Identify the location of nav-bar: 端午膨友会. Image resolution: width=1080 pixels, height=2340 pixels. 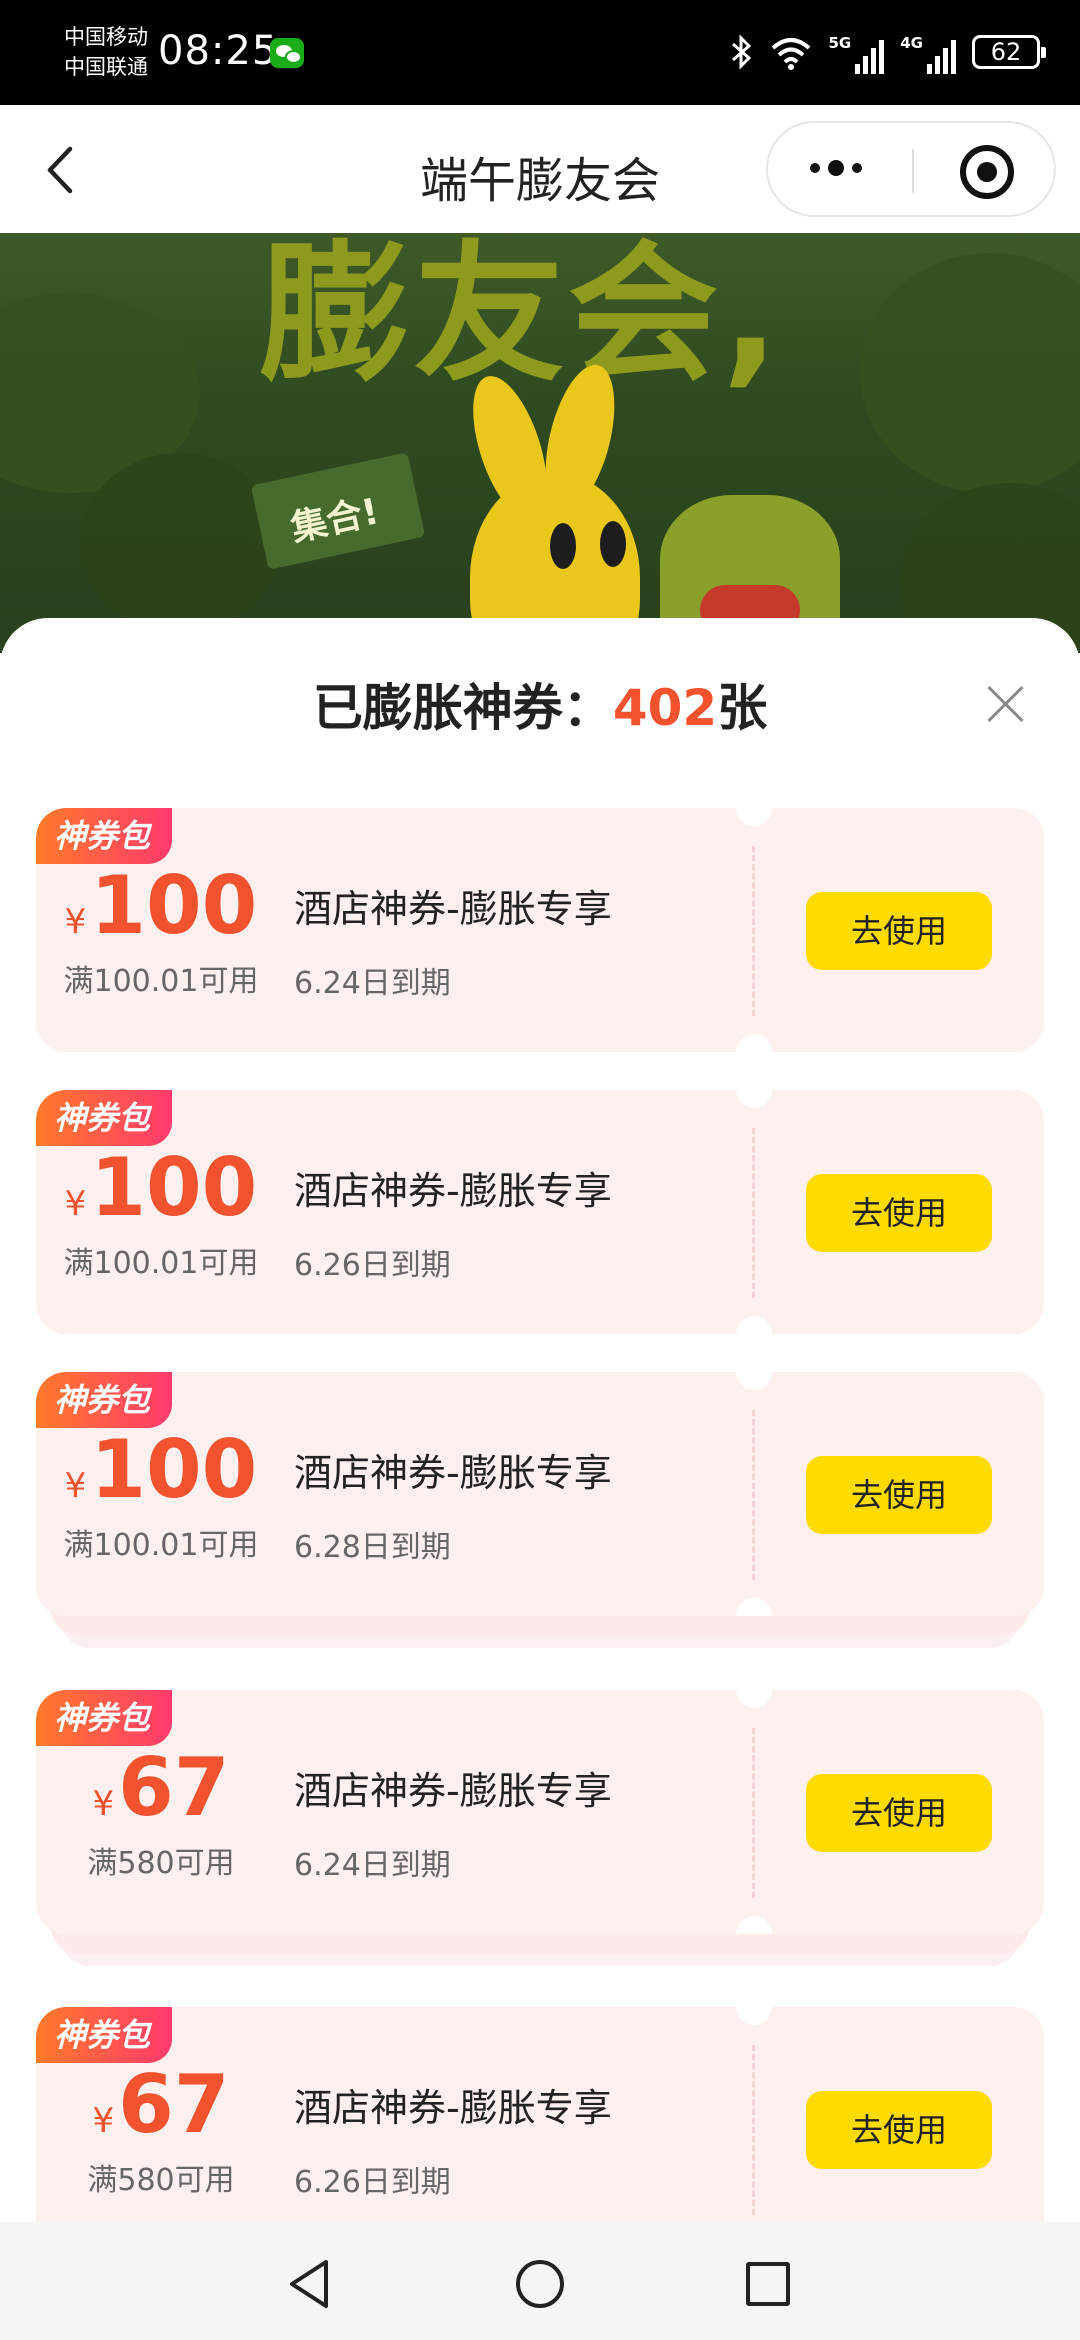
(540, 169).